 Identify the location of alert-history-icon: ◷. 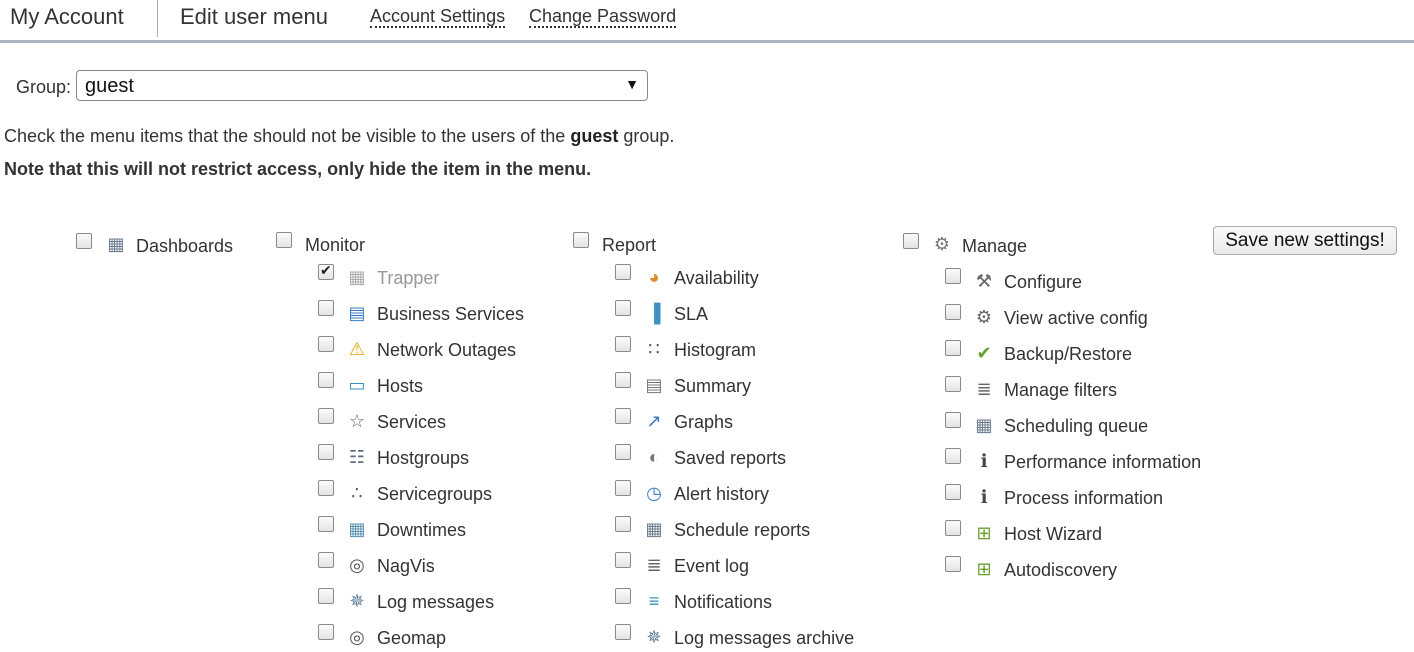
(654, 493).